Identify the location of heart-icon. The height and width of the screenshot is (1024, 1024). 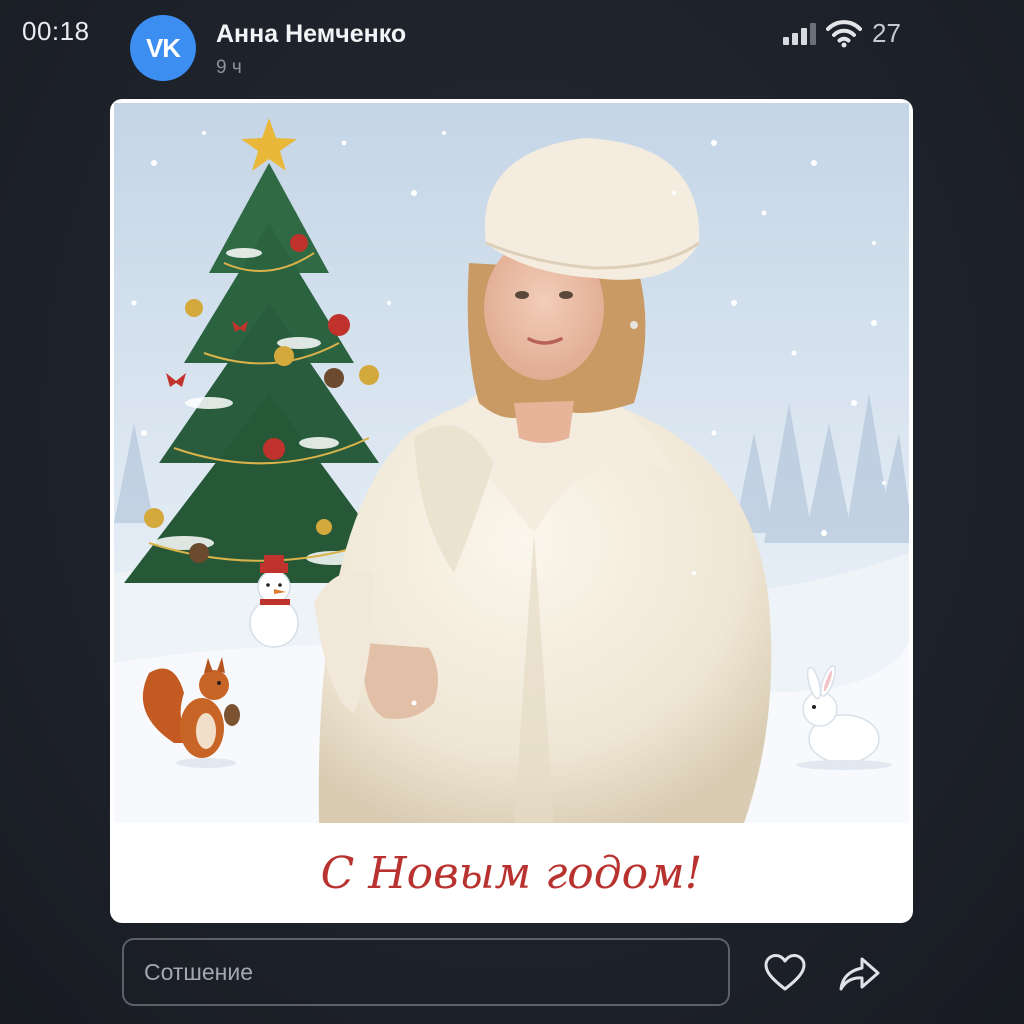
(785, 973).